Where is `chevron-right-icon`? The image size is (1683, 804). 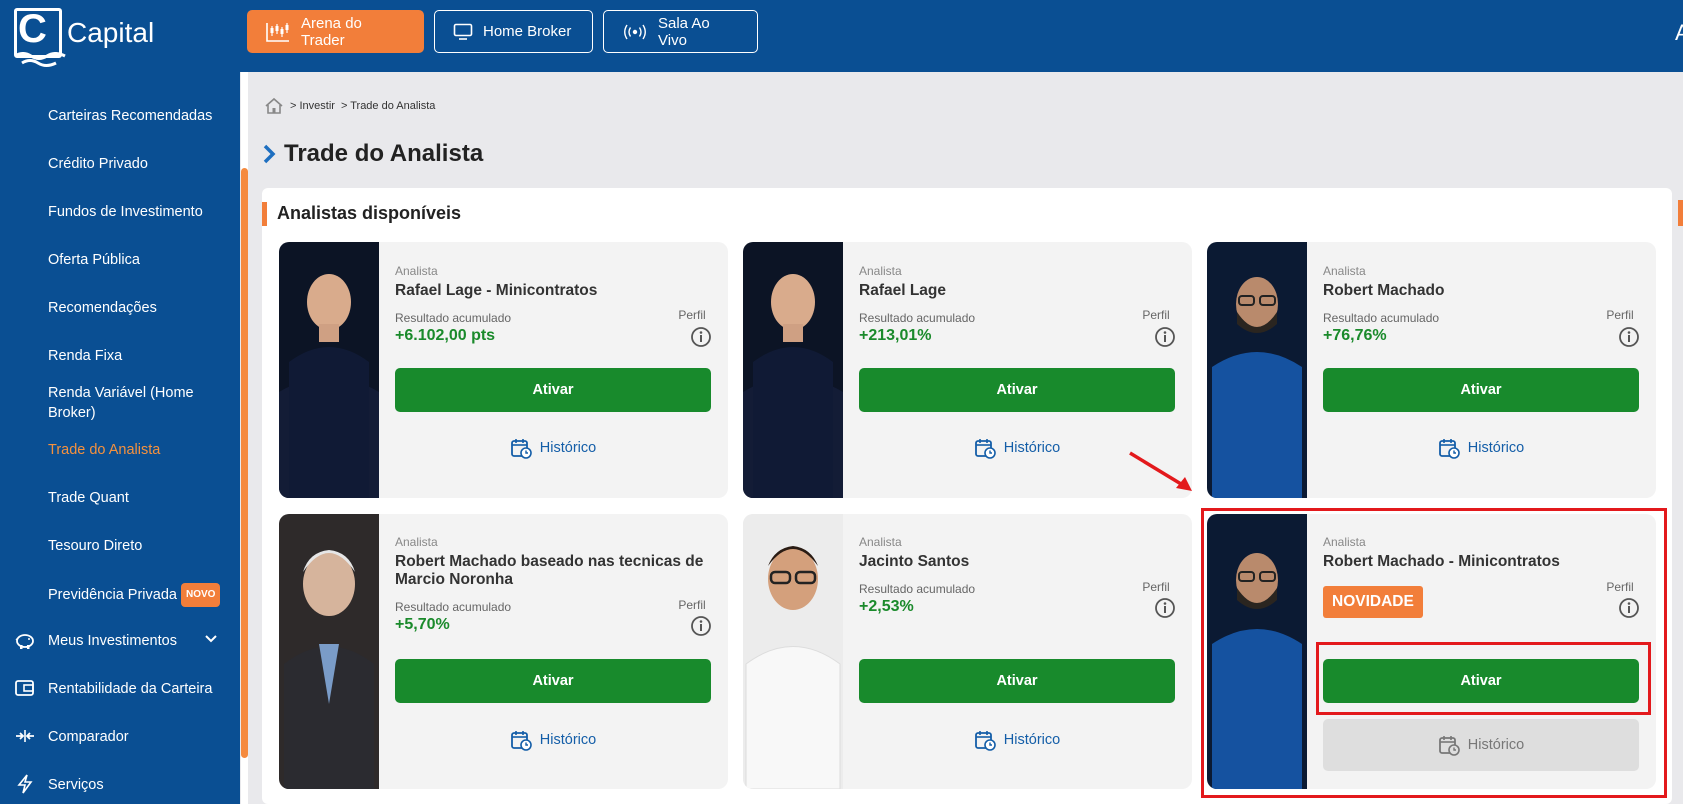
chevron-right-icon is located at coordinates (269, 154).